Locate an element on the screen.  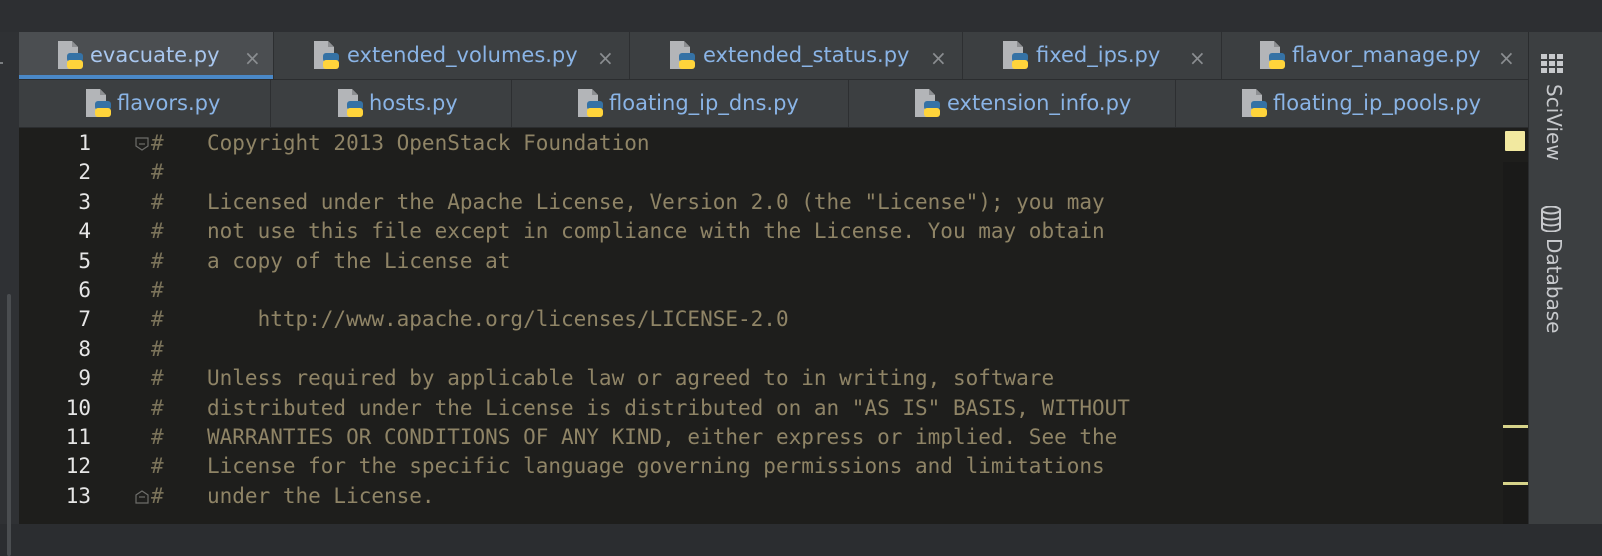
tab-floating-ip-dns: floating_ip_dns.py is located at coordinates (680, 103).